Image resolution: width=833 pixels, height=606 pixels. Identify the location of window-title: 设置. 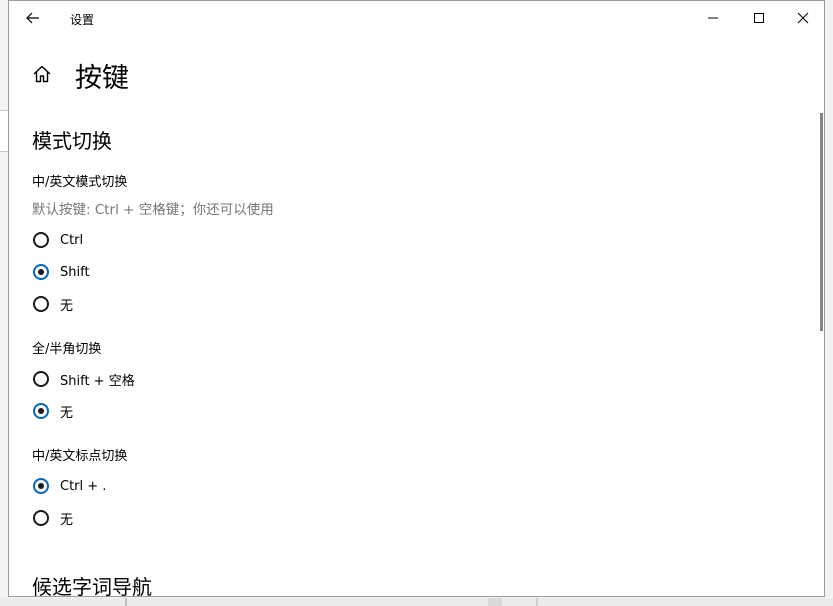
(82, 20).